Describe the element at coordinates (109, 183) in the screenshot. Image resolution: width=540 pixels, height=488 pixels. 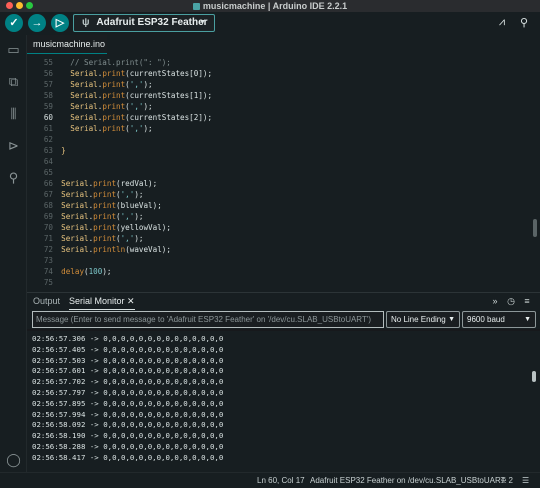
I see `code-text: Serial.print(redVal);` at that location.